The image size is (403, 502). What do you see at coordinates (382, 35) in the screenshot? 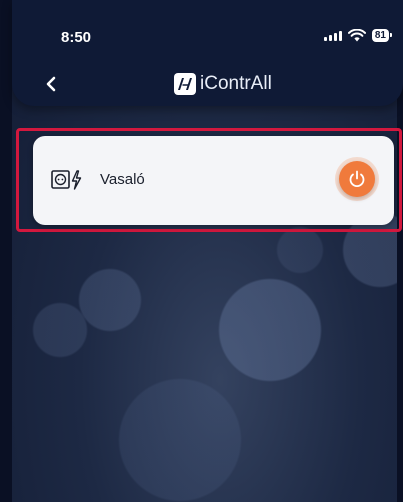
I see `battery-icon: 81` at bounding box center [382, 35].